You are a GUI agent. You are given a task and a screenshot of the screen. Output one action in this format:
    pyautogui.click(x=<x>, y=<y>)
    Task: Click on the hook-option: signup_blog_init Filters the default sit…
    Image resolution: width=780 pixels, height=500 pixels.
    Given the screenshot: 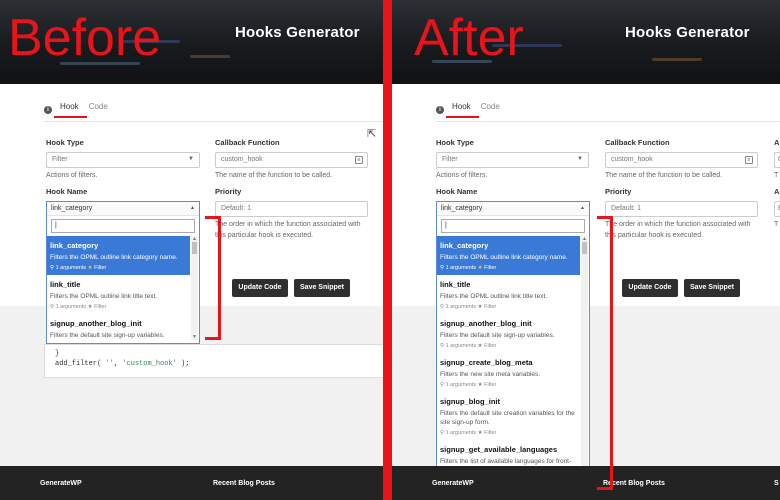 What is the action you would take?
    pyautogui.click(x=508, y=416)
    